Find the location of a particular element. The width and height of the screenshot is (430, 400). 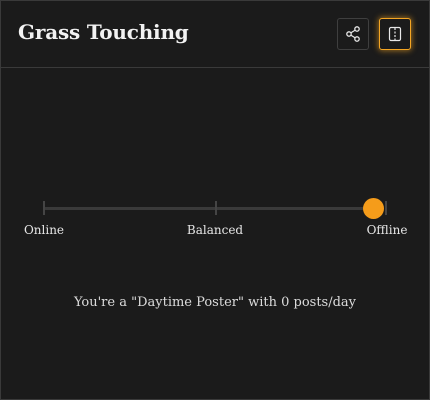

share-button is located at coordinates (353, 34).